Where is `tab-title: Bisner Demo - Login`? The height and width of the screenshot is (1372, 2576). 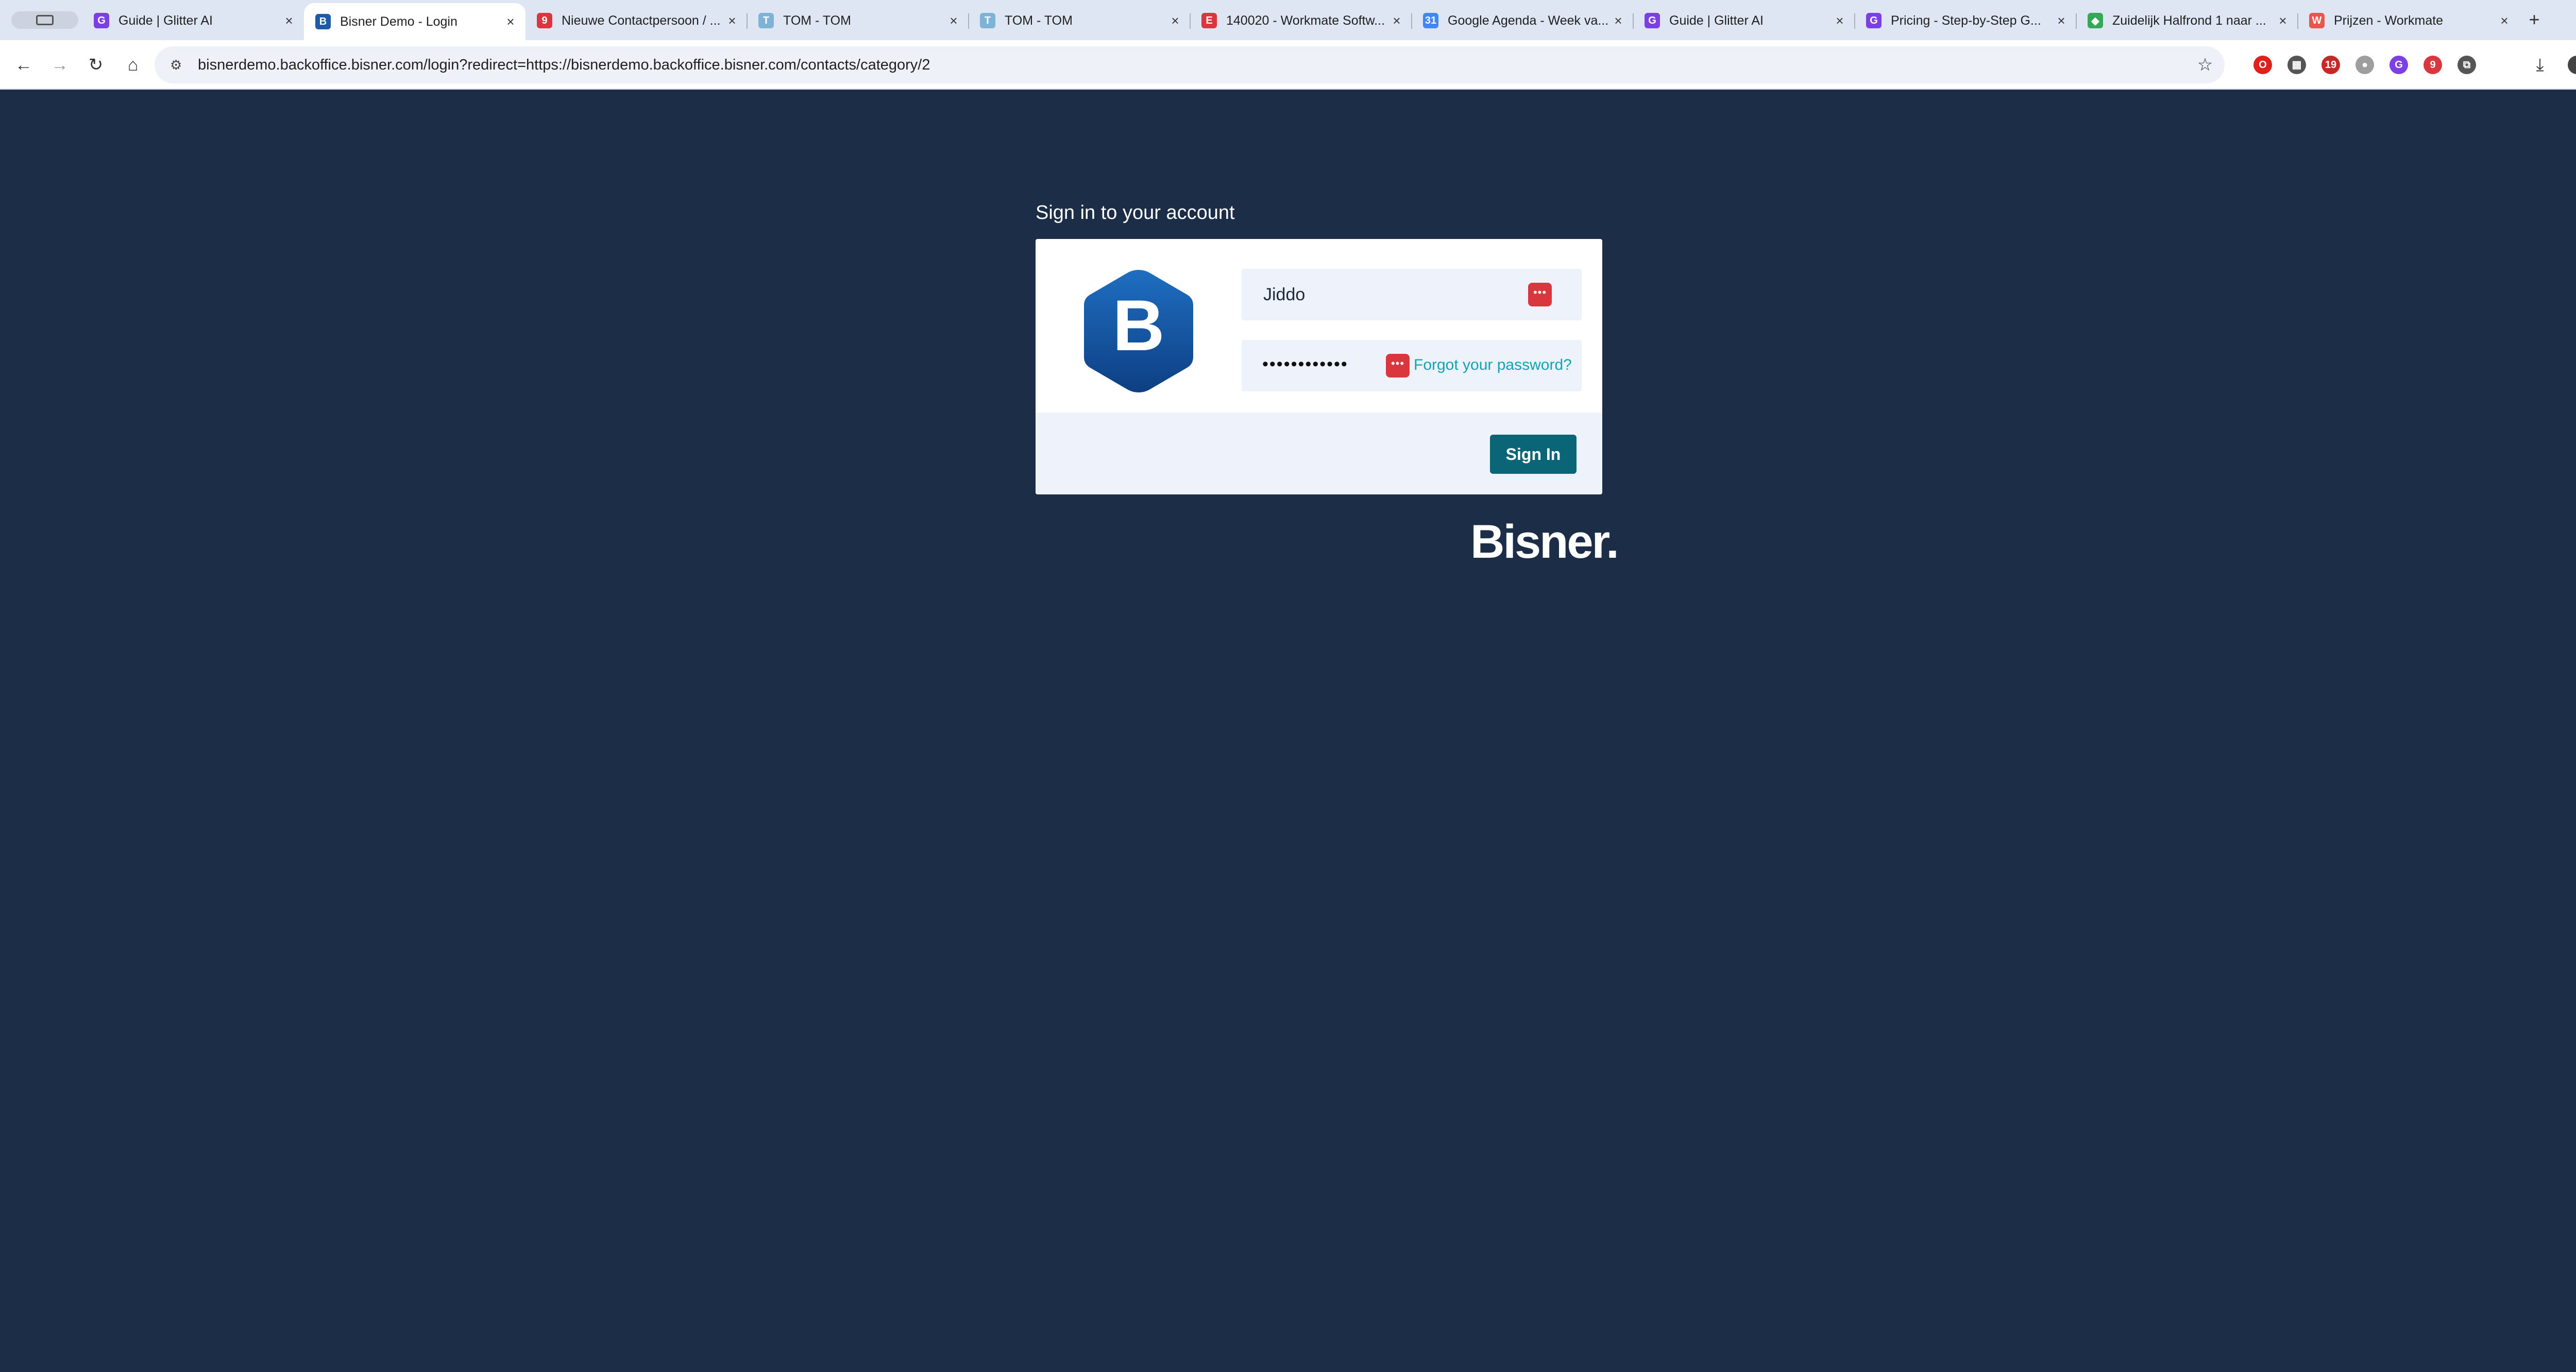
tab-title: Bisner Demo - Login is located at coordinates (398, 21).